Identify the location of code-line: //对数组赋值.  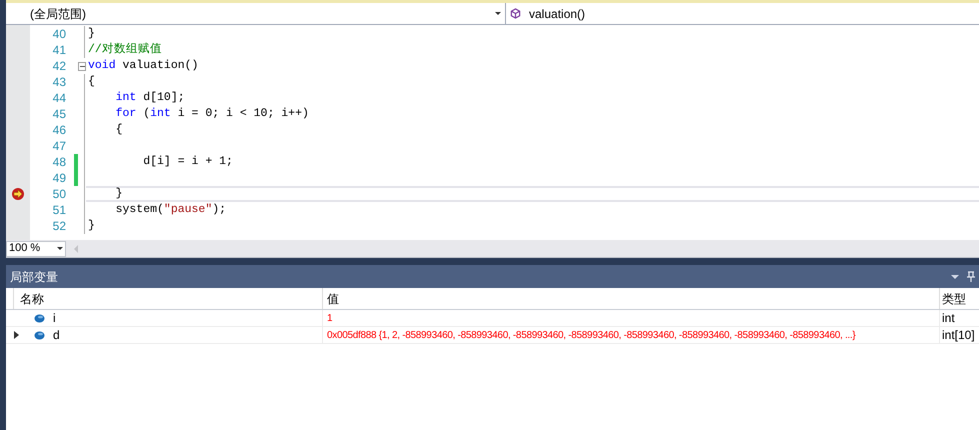
(125, 50).